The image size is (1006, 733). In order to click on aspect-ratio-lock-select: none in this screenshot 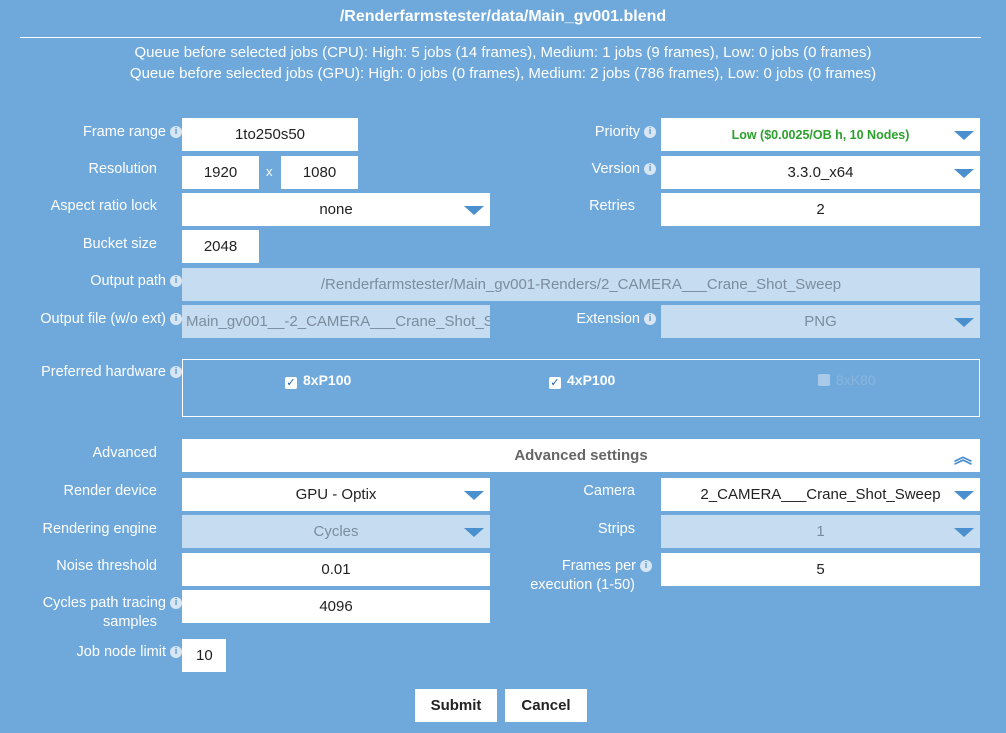, I will do `click(336, 209)`.